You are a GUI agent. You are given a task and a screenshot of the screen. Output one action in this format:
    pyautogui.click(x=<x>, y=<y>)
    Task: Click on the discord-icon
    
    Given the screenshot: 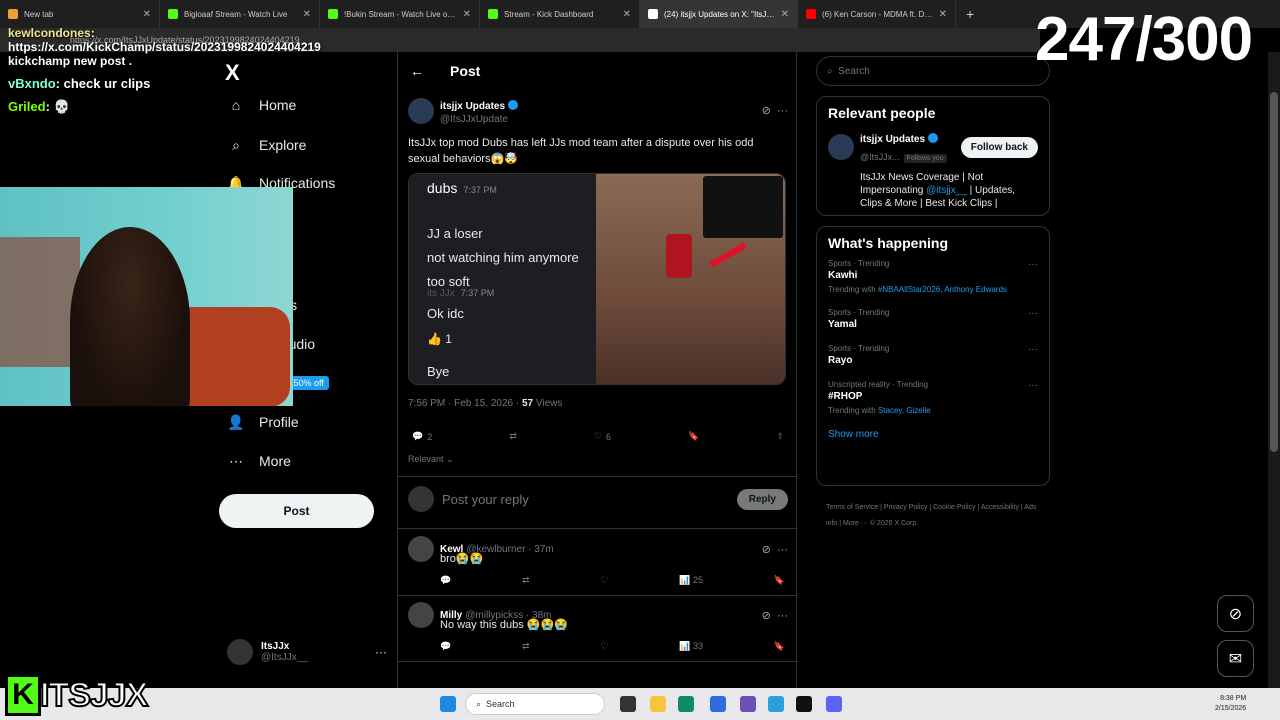 What is the action you would take?
    pyautogui.click(x=834, y=704)
    